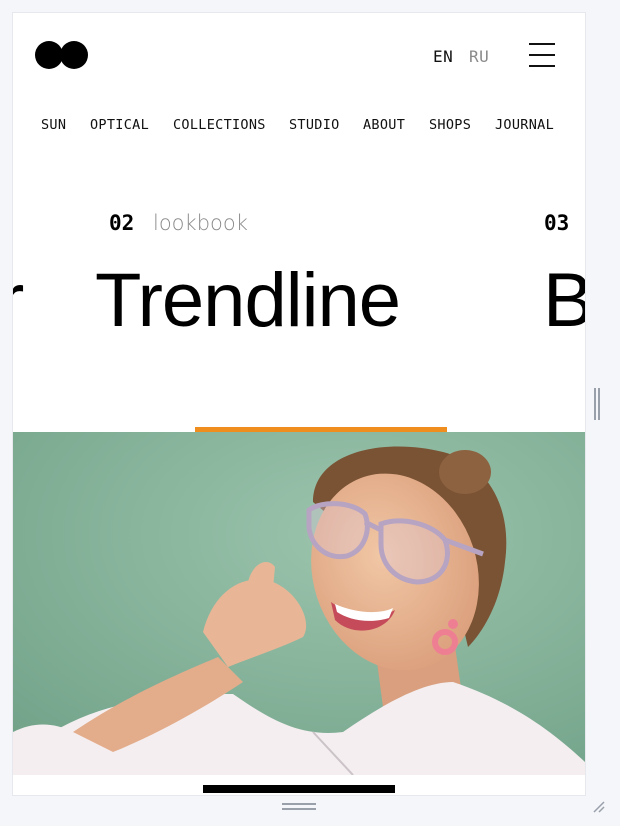 This screenshot has height=826, width=620. Describe the element at coordinates (564, 301) in the screenshot. I see `next-slide-title: B` at that location.